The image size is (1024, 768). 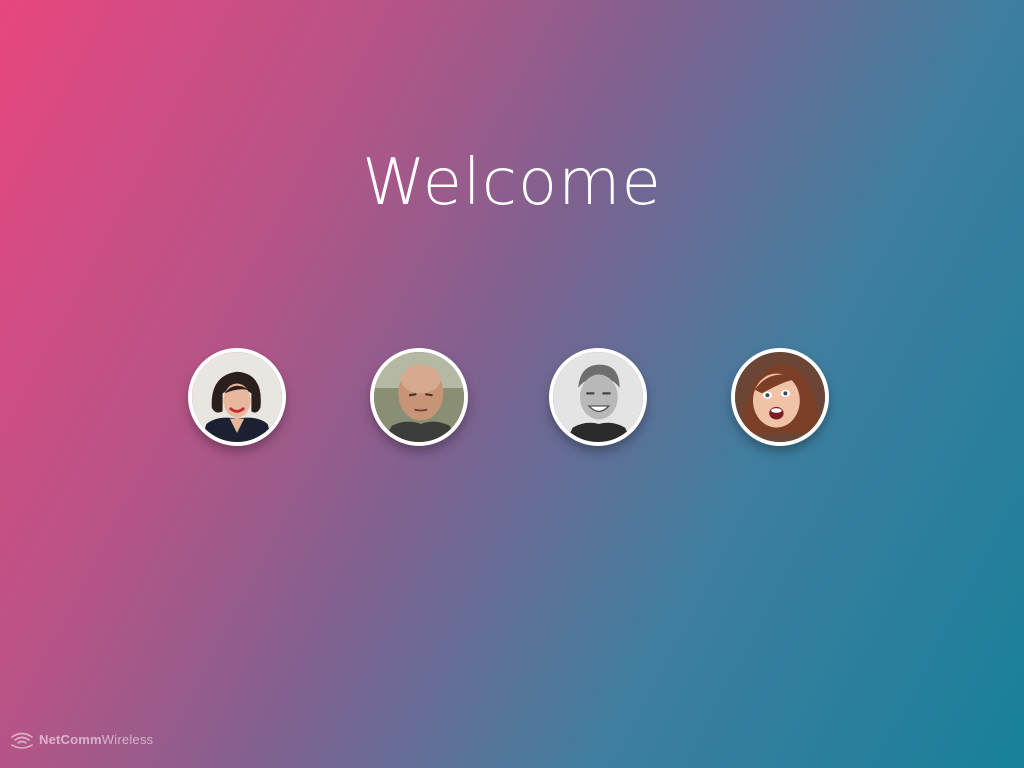 What do you see at coordinates (127, 739) in the screenshot?
I see `brand-name-light: Wireless` at bounding box center [127, 739].